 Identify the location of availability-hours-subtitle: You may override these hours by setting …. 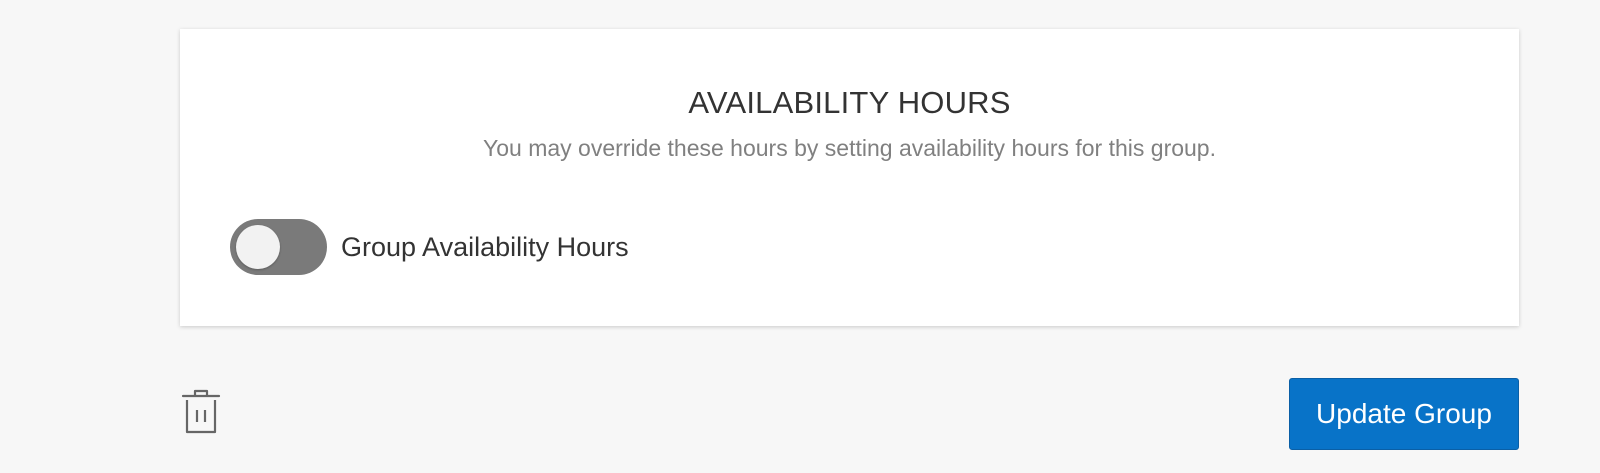
(849, 148).